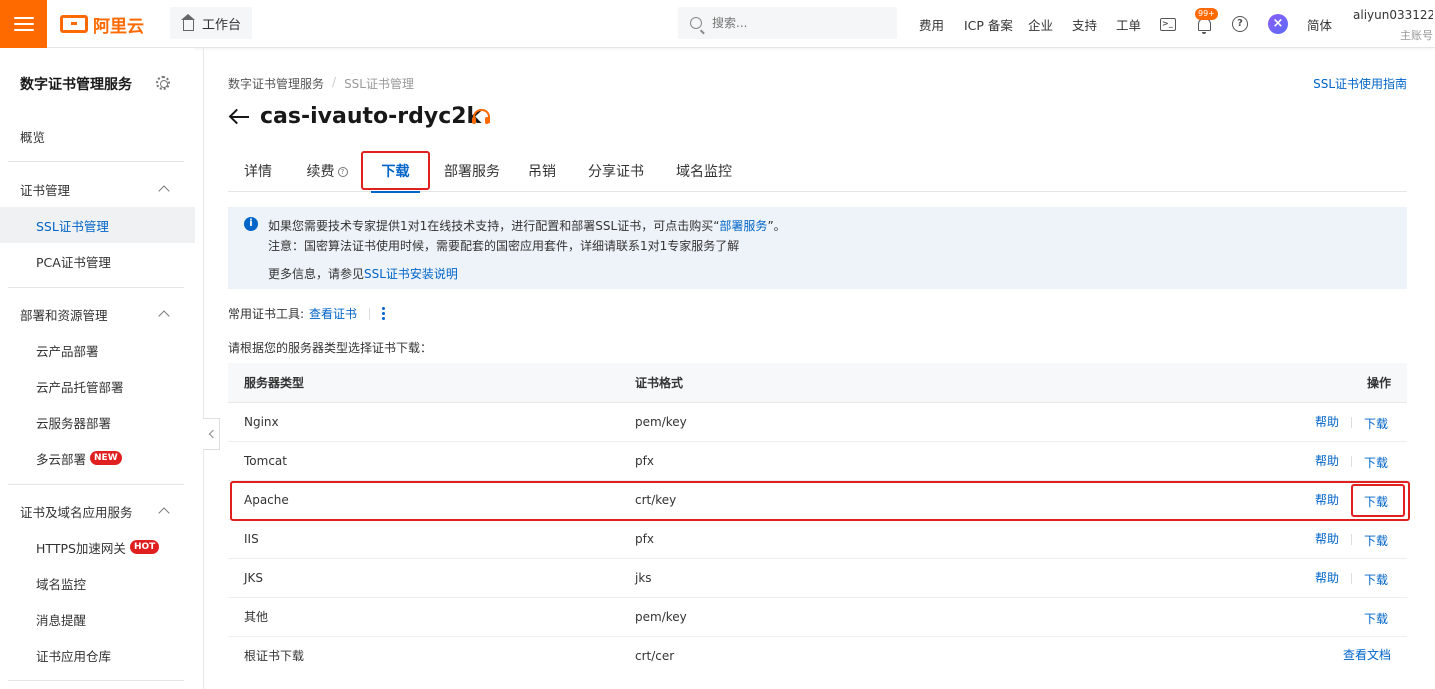 This screenshot has width=1435, height=689. I want to click on sidebar-item-domain-monitor: 域名监控, so click(97, 583).